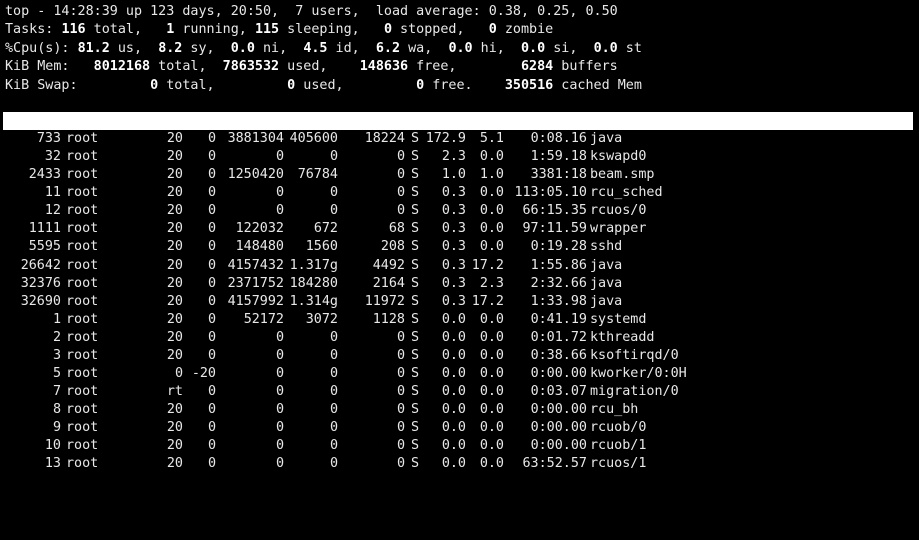 The height and width of the screenshot is (540, 919). What do you see at coordinates (392, 247) in the screenshot?
I see `process-shr: 208` at bounding box center [392, 247].